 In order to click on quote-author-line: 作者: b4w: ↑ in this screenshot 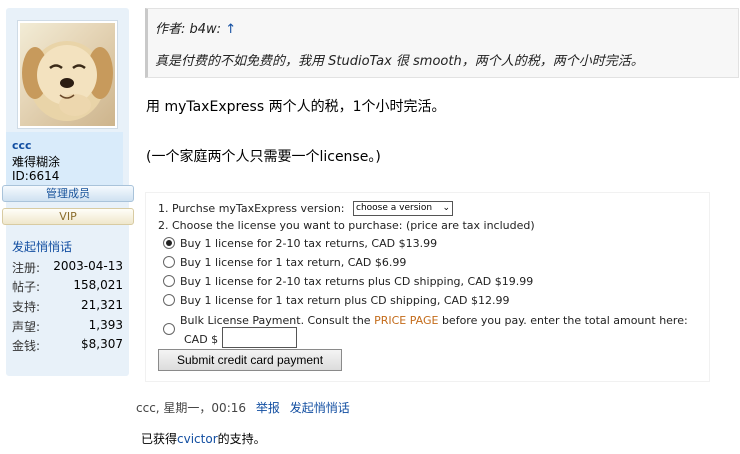, I will do `click(195, 27)`.